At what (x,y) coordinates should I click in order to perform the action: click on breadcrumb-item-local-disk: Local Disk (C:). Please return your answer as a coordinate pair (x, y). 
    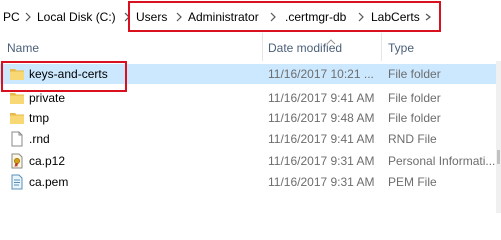
    Looking at the image, I should click on (76, 17).